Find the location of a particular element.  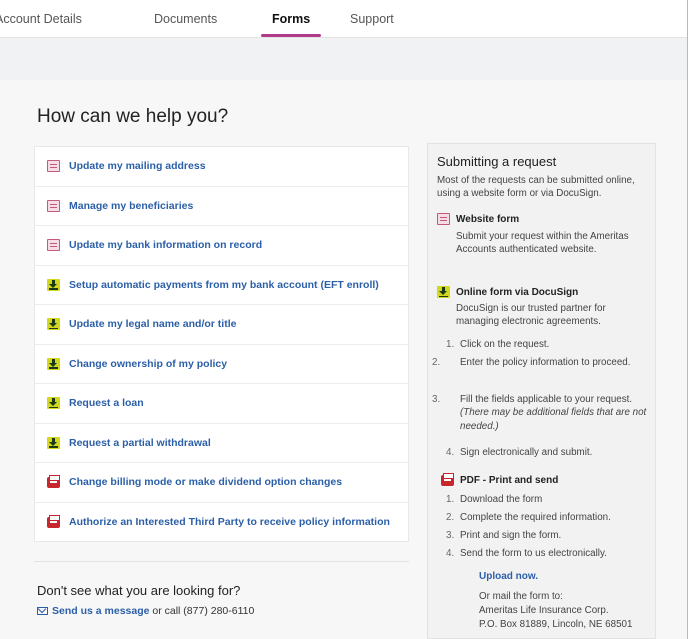

request-update-legal-name: Update my legal name and/or title is located at coordinates (221, 325).